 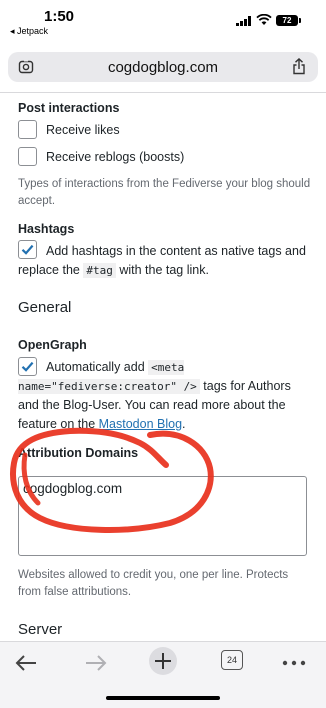 What do you see at coordinates (232, 660) in the screenshot?
I see `tabs-button: 24` at bounding box center [232, 660].